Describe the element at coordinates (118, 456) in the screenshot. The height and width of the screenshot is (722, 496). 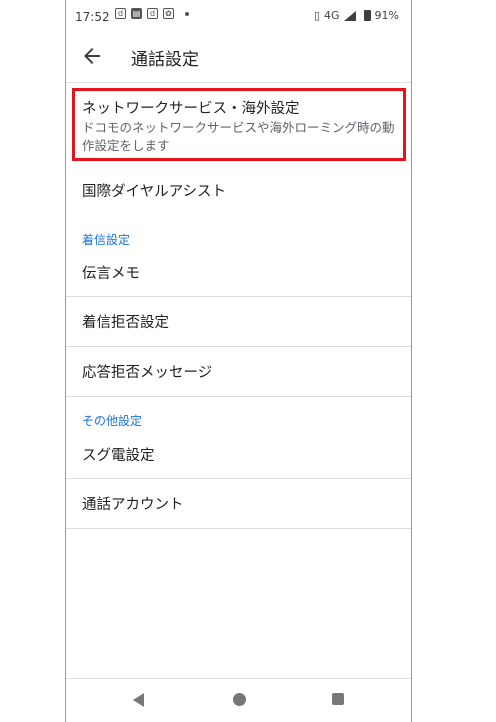
I see `quick-dial-label: スグ電設定` at that location.